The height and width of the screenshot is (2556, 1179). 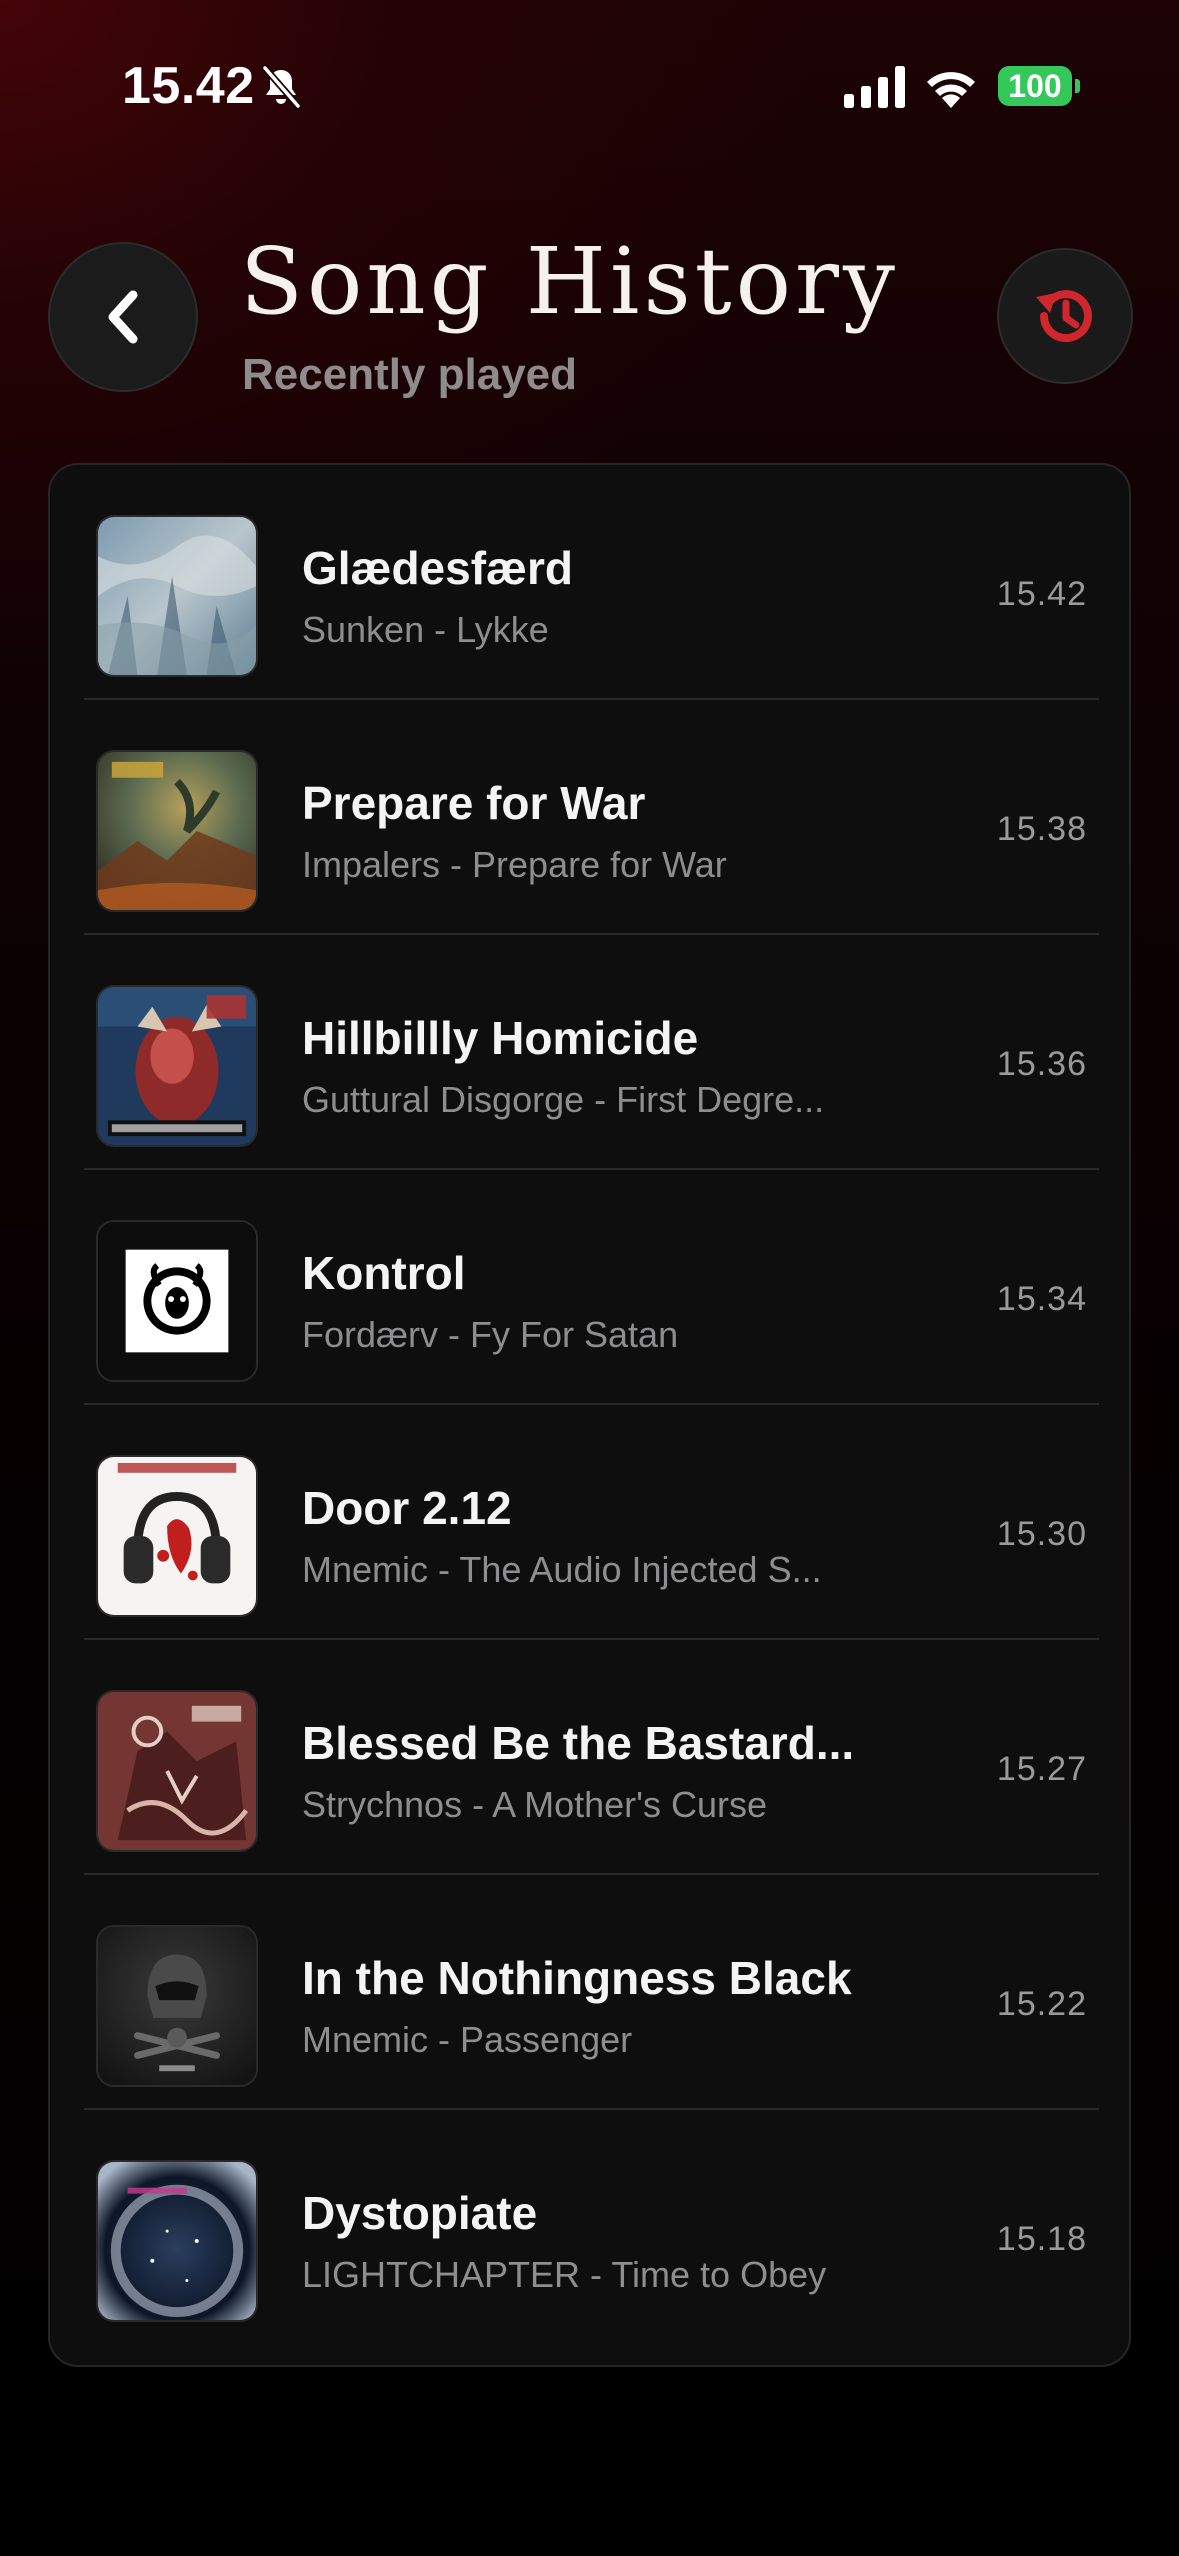 I want to click on wifi-icon, so click(x=951, y=90).